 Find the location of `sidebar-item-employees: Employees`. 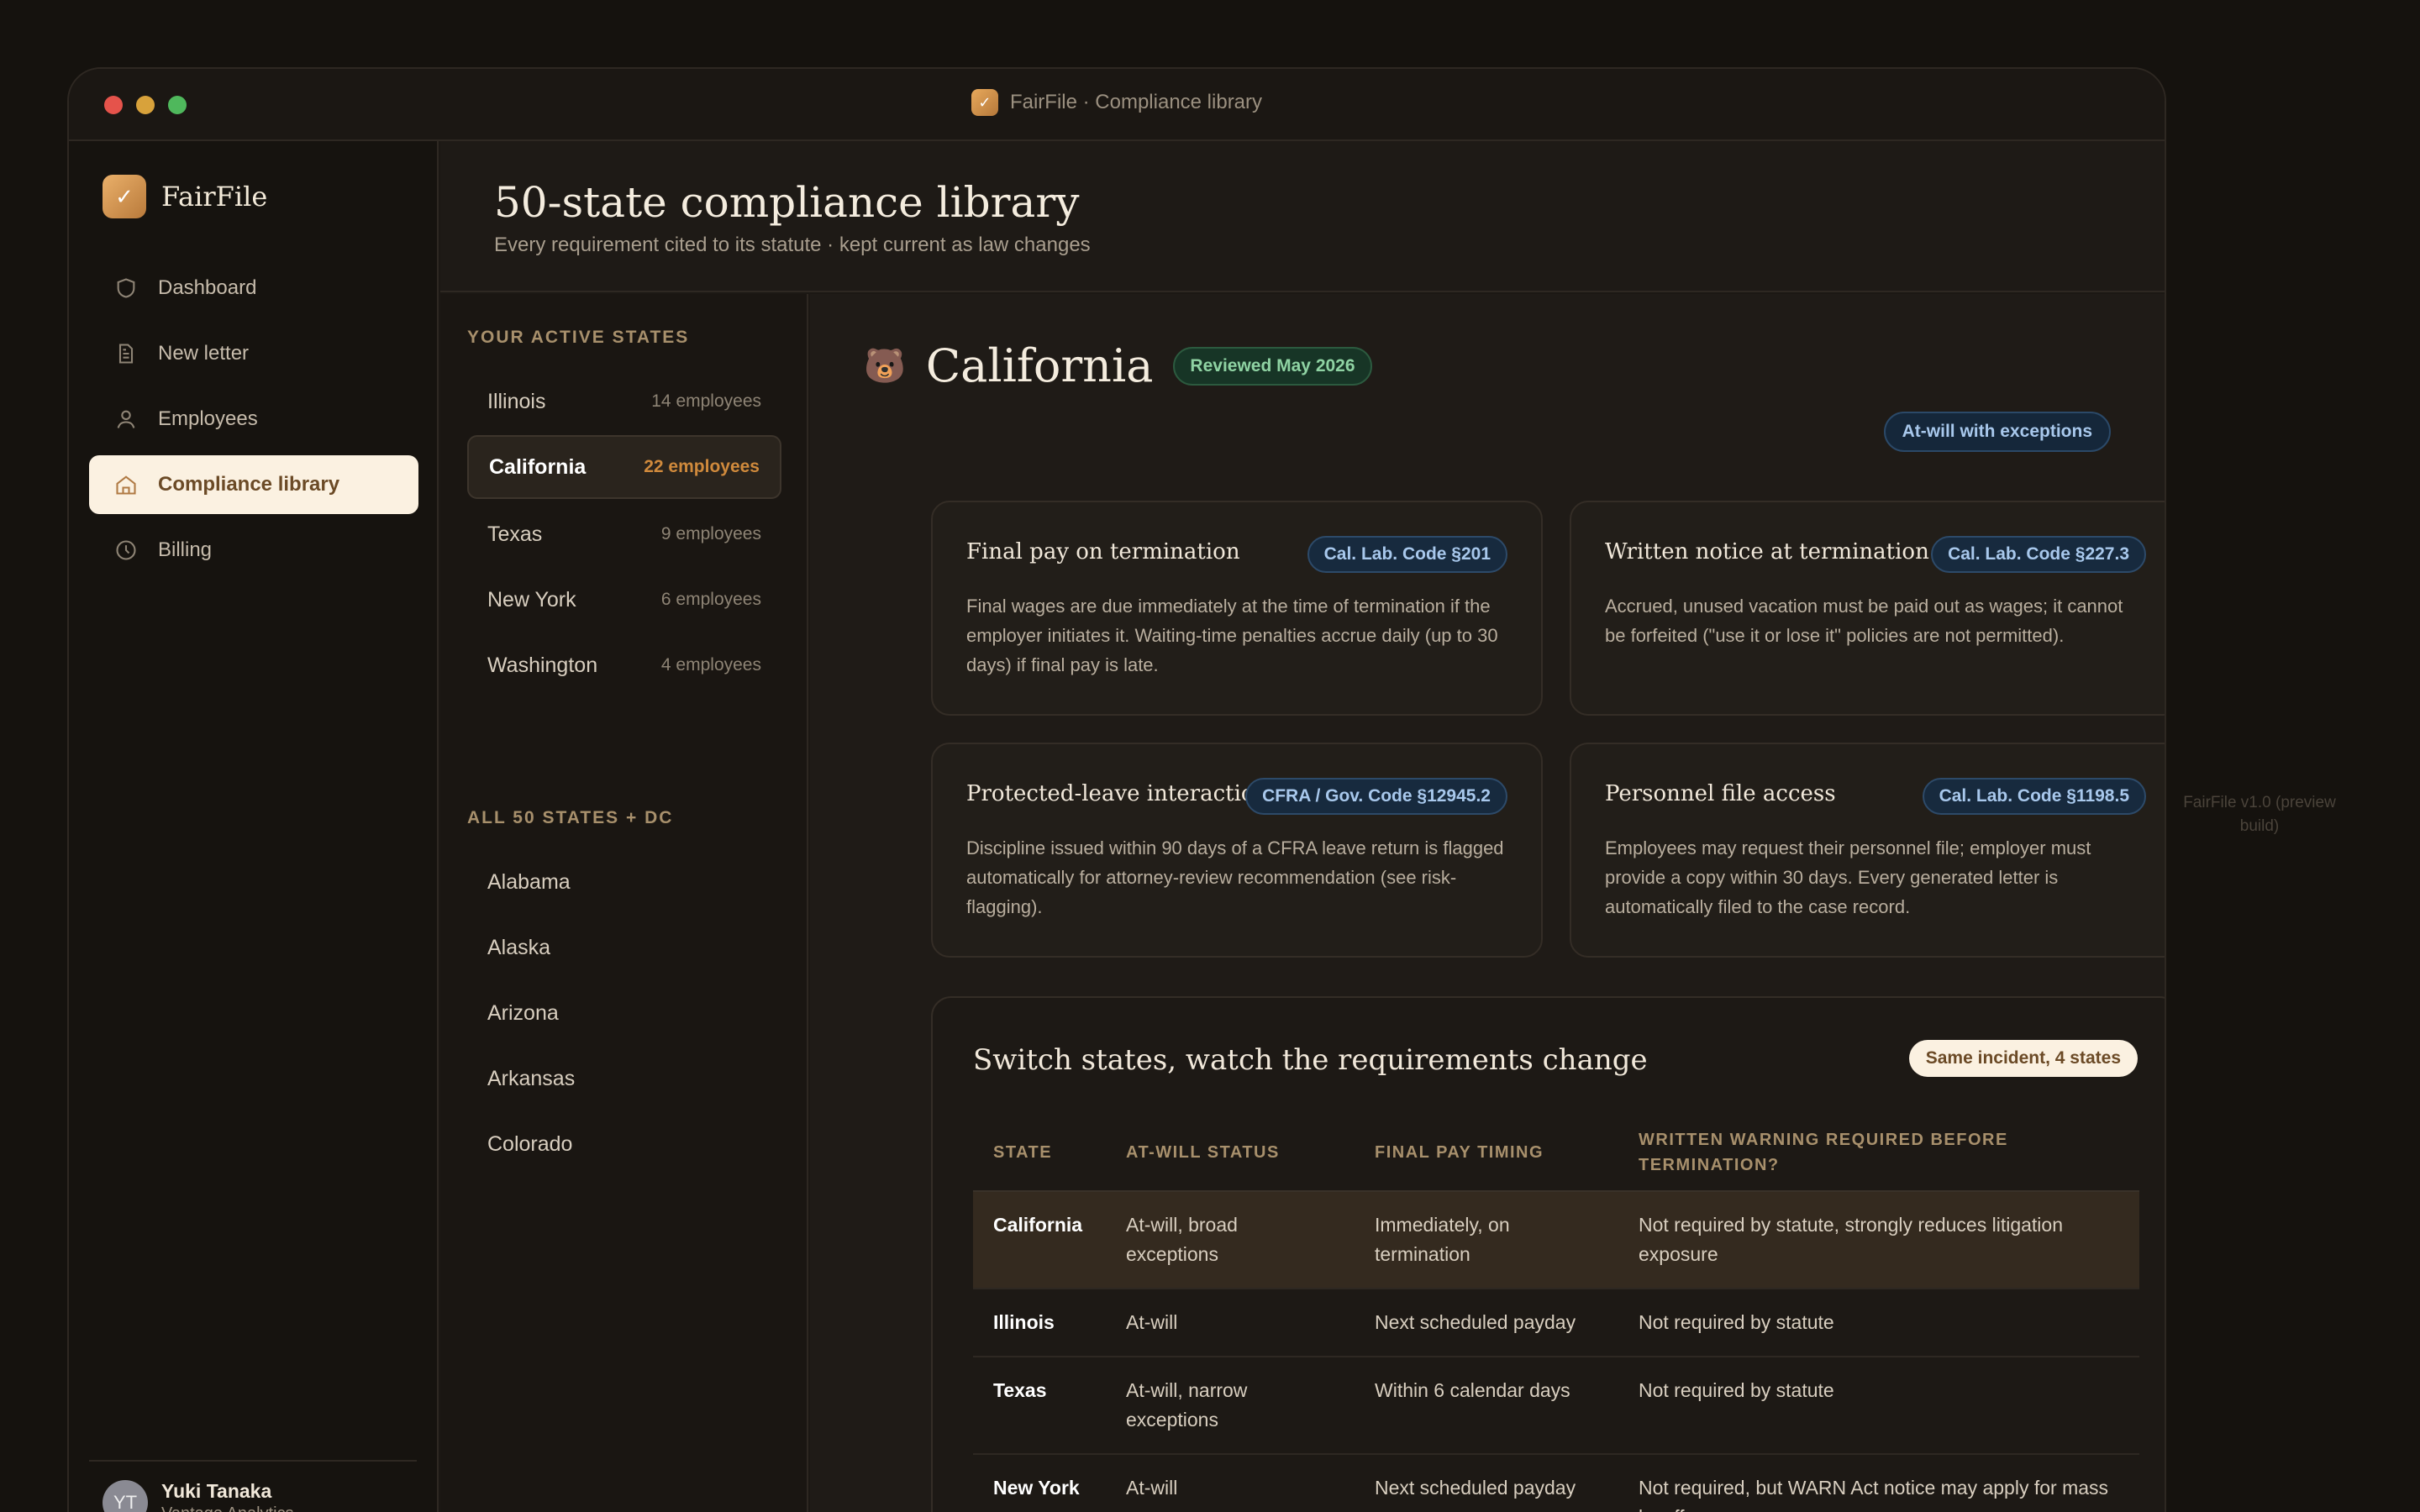

sidebar-item-employees: Employees is located at coordinates (254, 419).